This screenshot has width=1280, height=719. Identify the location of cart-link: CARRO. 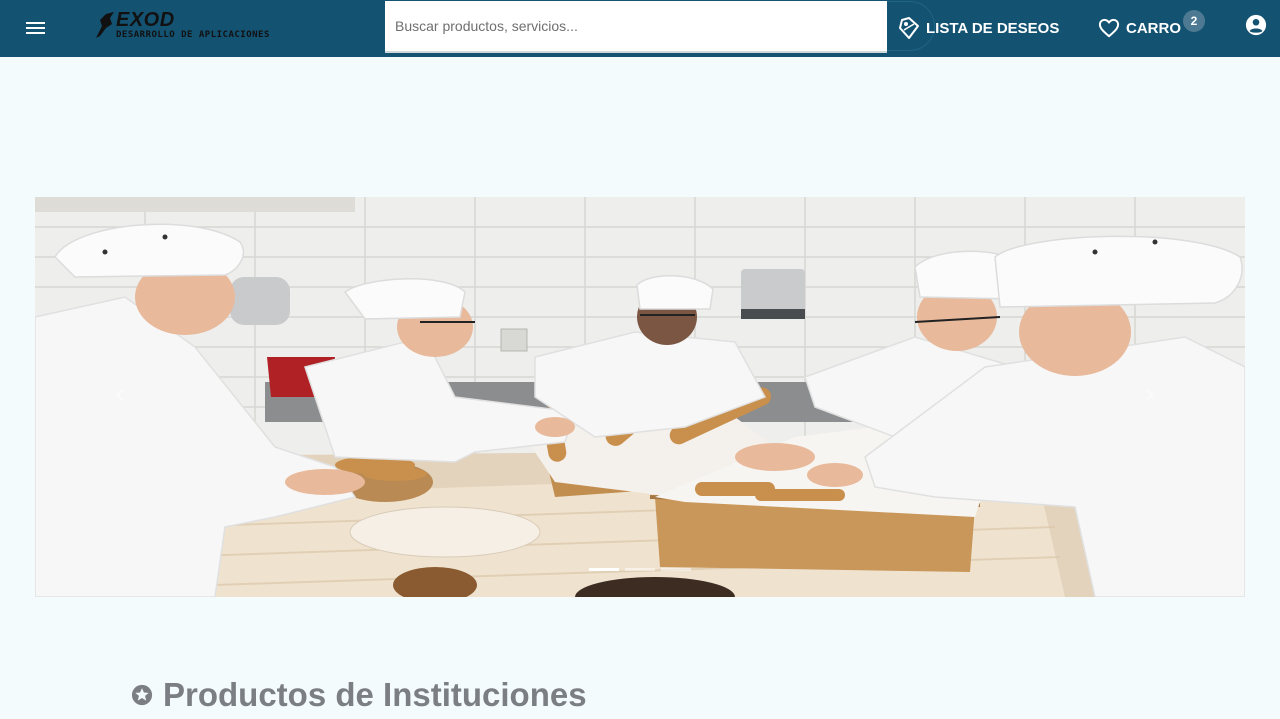
(1139, 28).